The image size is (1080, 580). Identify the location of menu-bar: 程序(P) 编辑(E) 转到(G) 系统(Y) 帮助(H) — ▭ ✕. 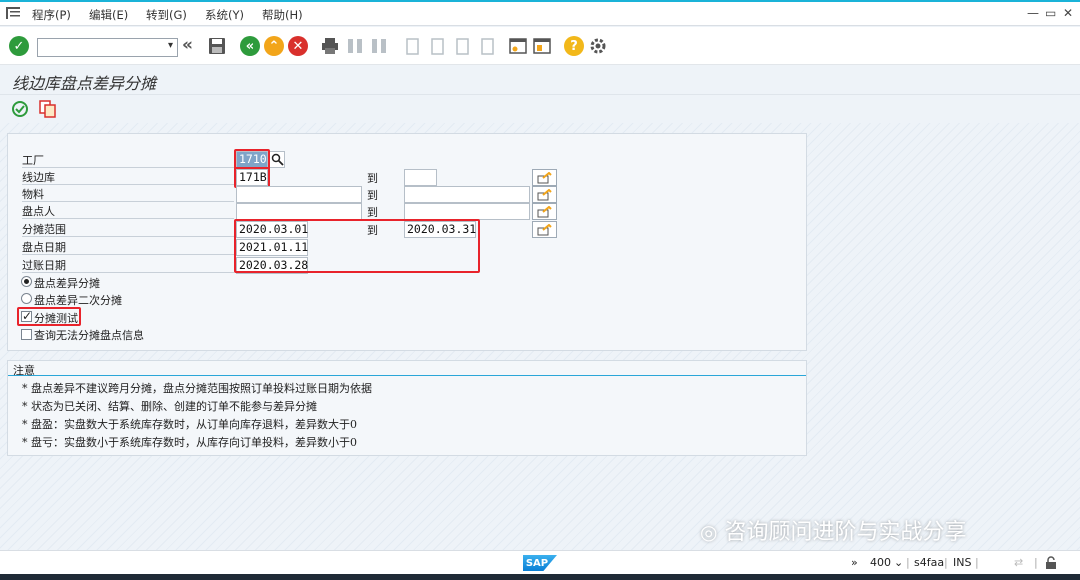
(540, 14).